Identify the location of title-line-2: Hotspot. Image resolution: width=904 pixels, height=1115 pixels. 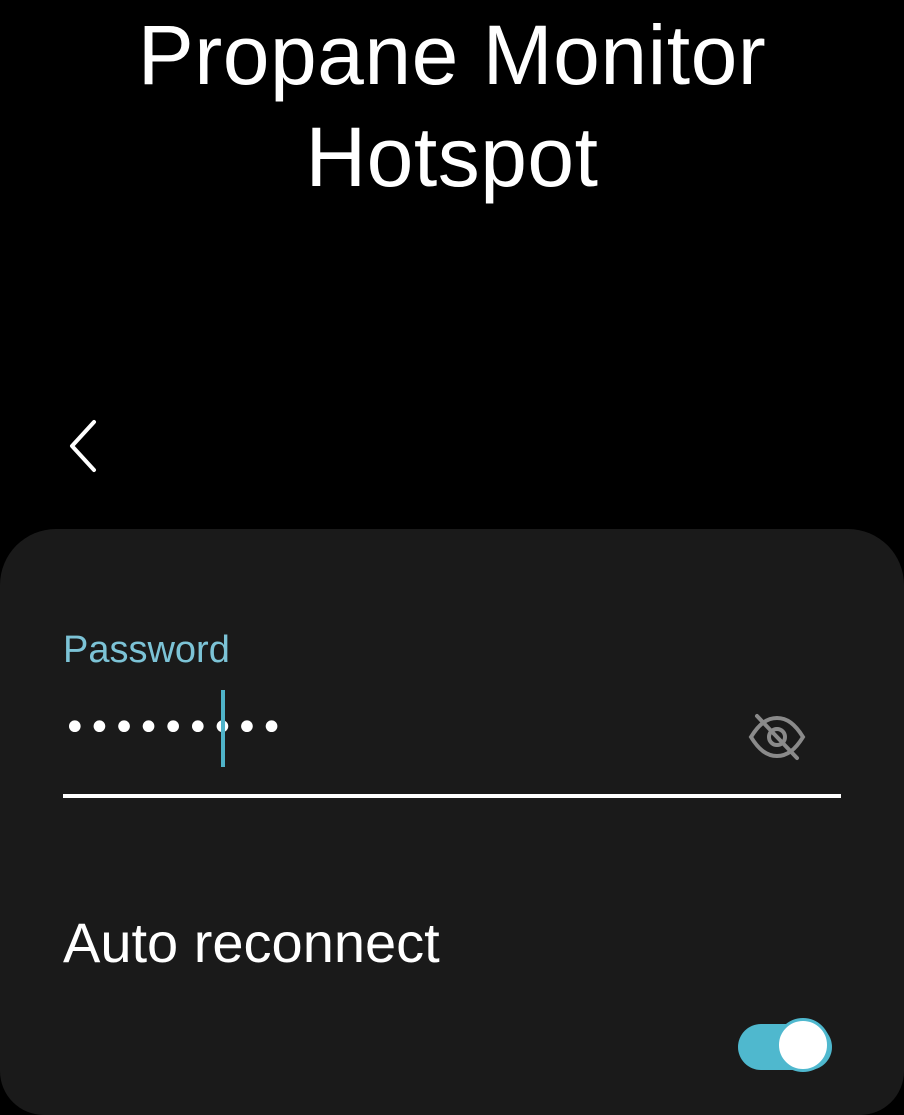
(452, 157).